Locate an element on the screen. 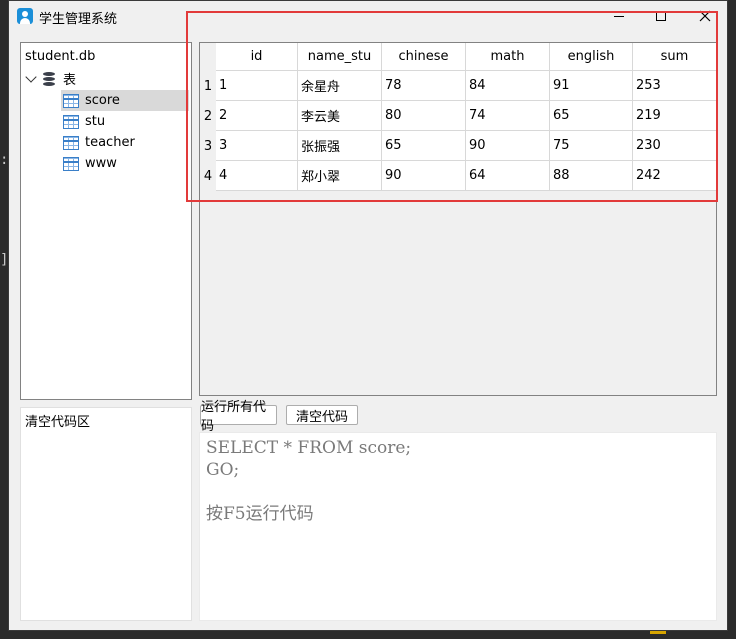 The height and width of the screenshot is (639, 736). close-icon is located at coordinates (705, 16).